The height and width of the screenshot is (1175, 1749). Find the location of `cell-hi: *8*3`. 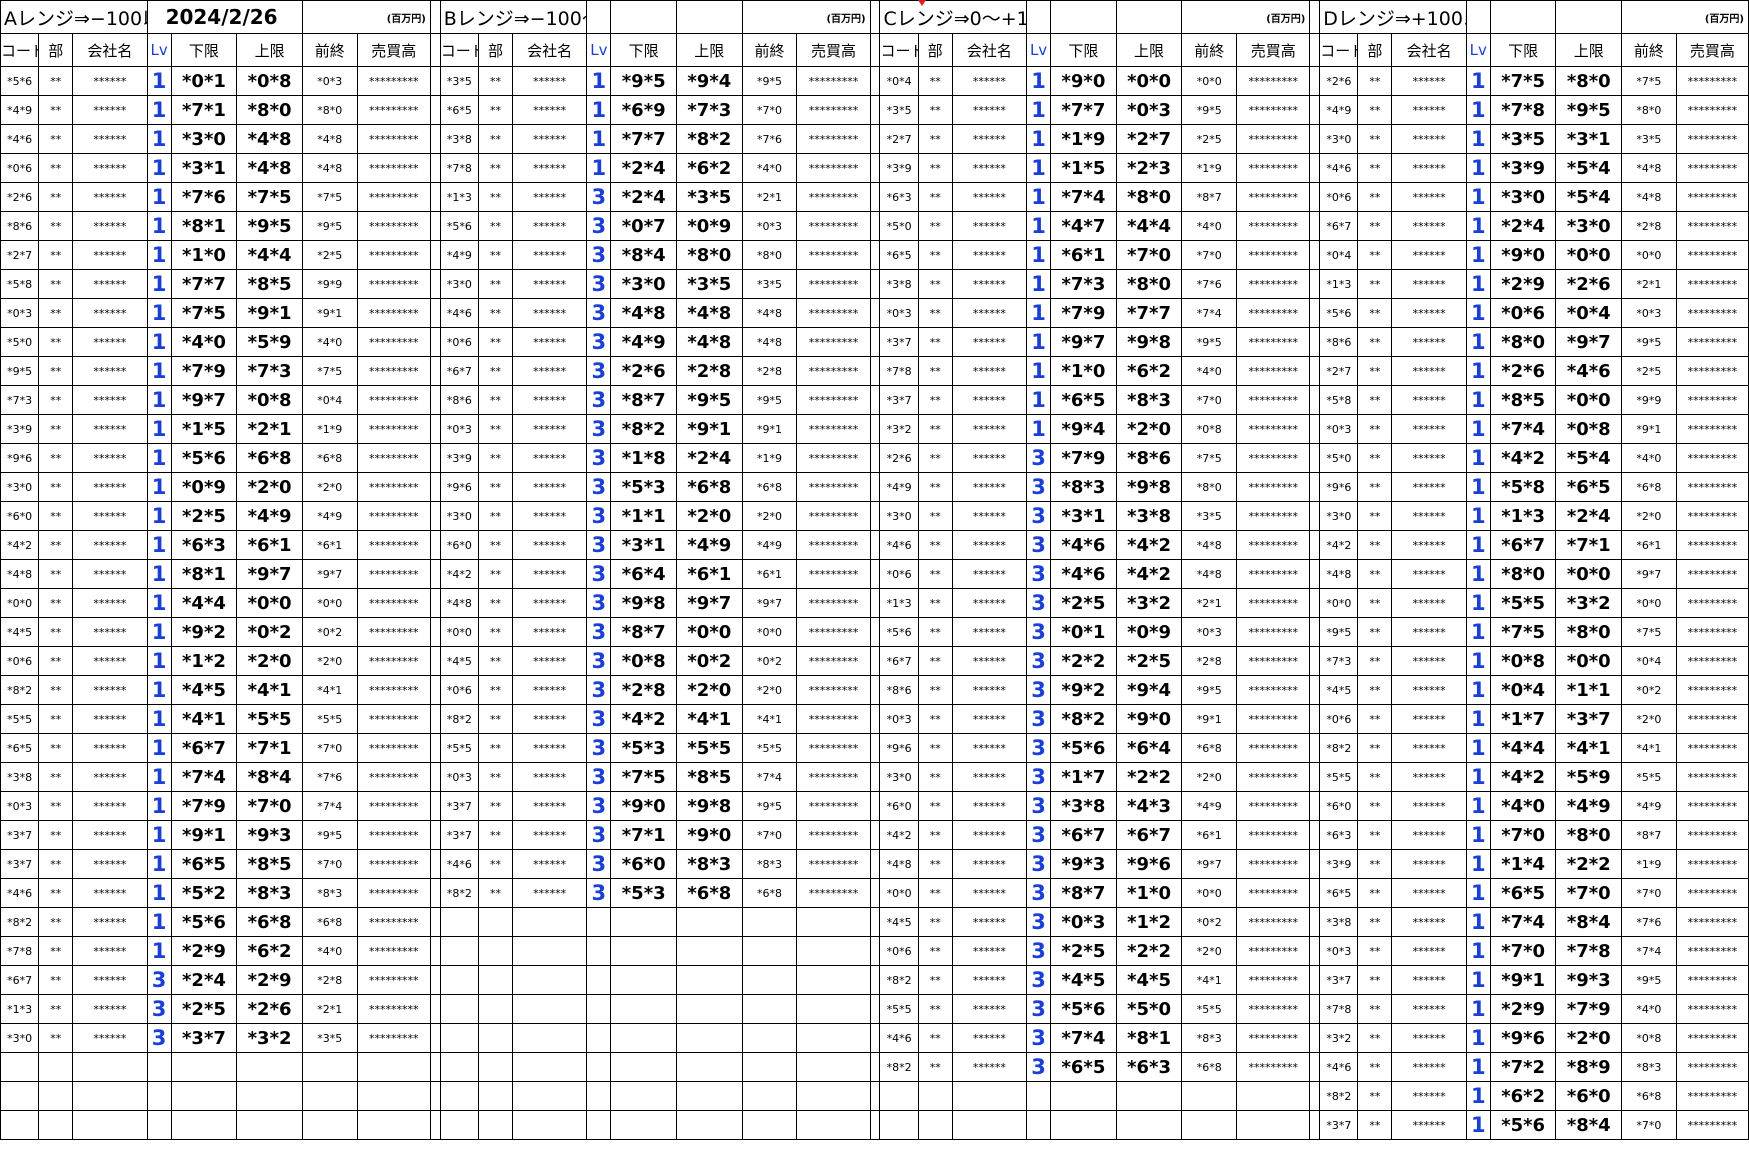

cell-hi: *8*3 is located at coordinates (269, 893).